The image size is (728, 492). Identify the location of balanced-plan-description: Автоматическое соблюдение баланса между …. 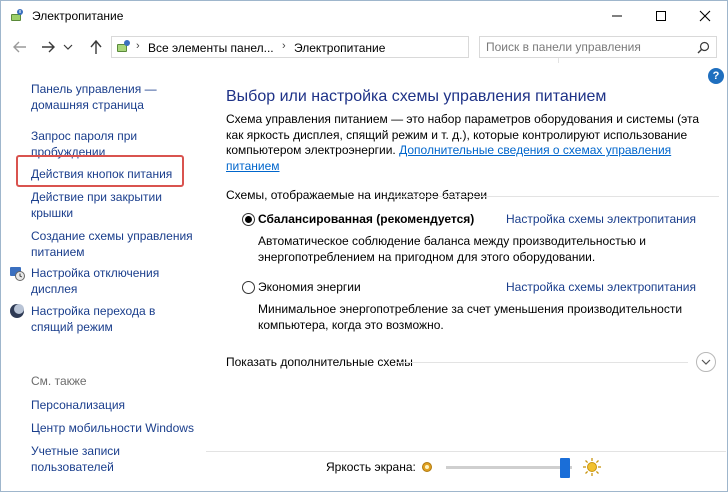
(452, 249).